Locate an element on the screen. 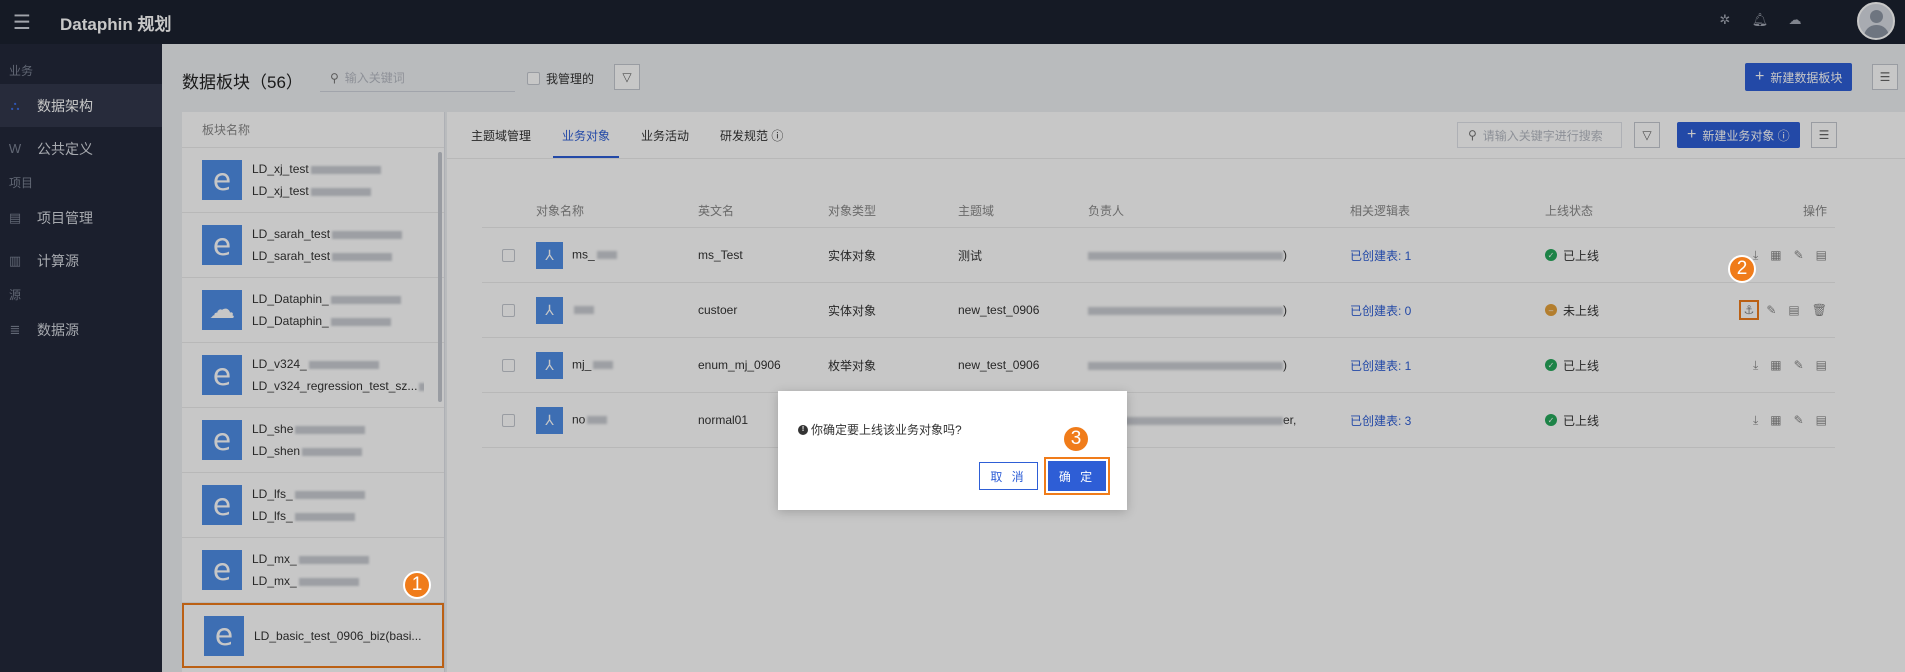  step-badge-3: 3 is located at coordinates (1076, 439).